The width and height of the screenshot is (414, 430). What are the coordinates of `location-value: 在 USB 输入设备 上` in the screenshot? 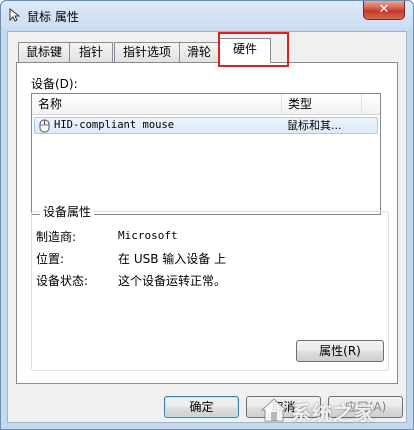 It's located at (172, 259).